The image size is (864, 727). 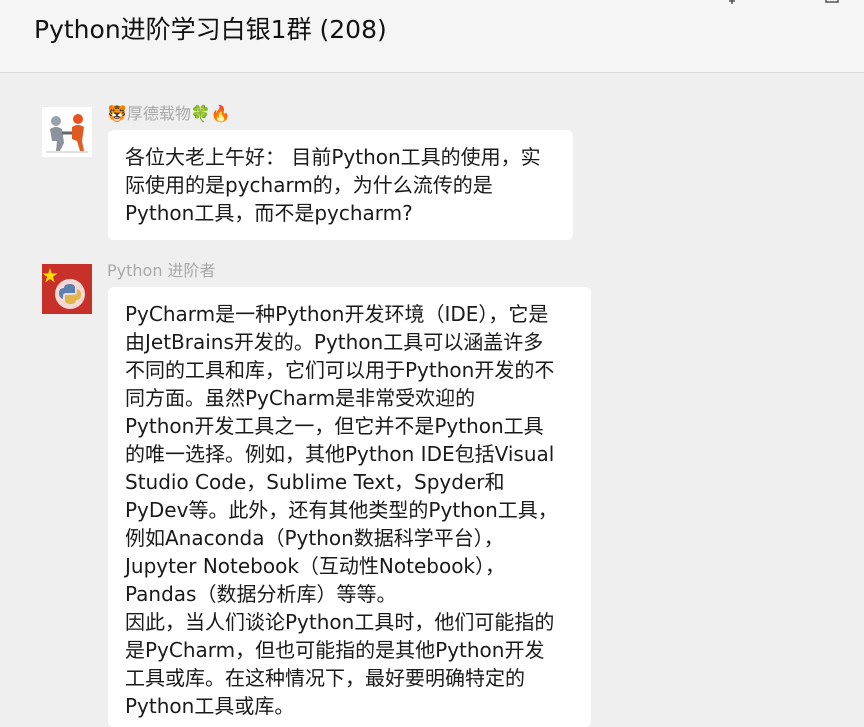 What do you see at coordinates (832, 5) in the screenshot?
I see `maximize-icon` at bounding box center [832, 5].